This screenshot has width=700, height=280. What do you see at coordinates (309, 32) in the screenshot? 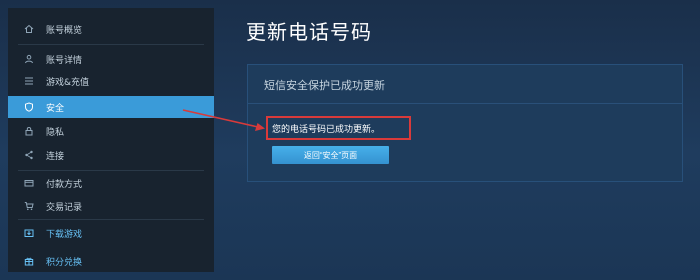
I see `page-title: 更新电话号码` at bounding box center [309, 32].